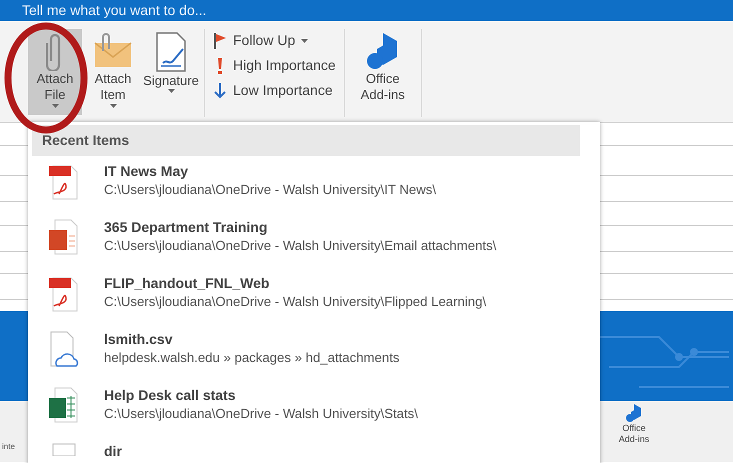 The image size is (733, 463). Describe the element at coordinates (187, 283) in the screenshot. I see `file-name: FLIP_handout_FNL_Web` at that location.